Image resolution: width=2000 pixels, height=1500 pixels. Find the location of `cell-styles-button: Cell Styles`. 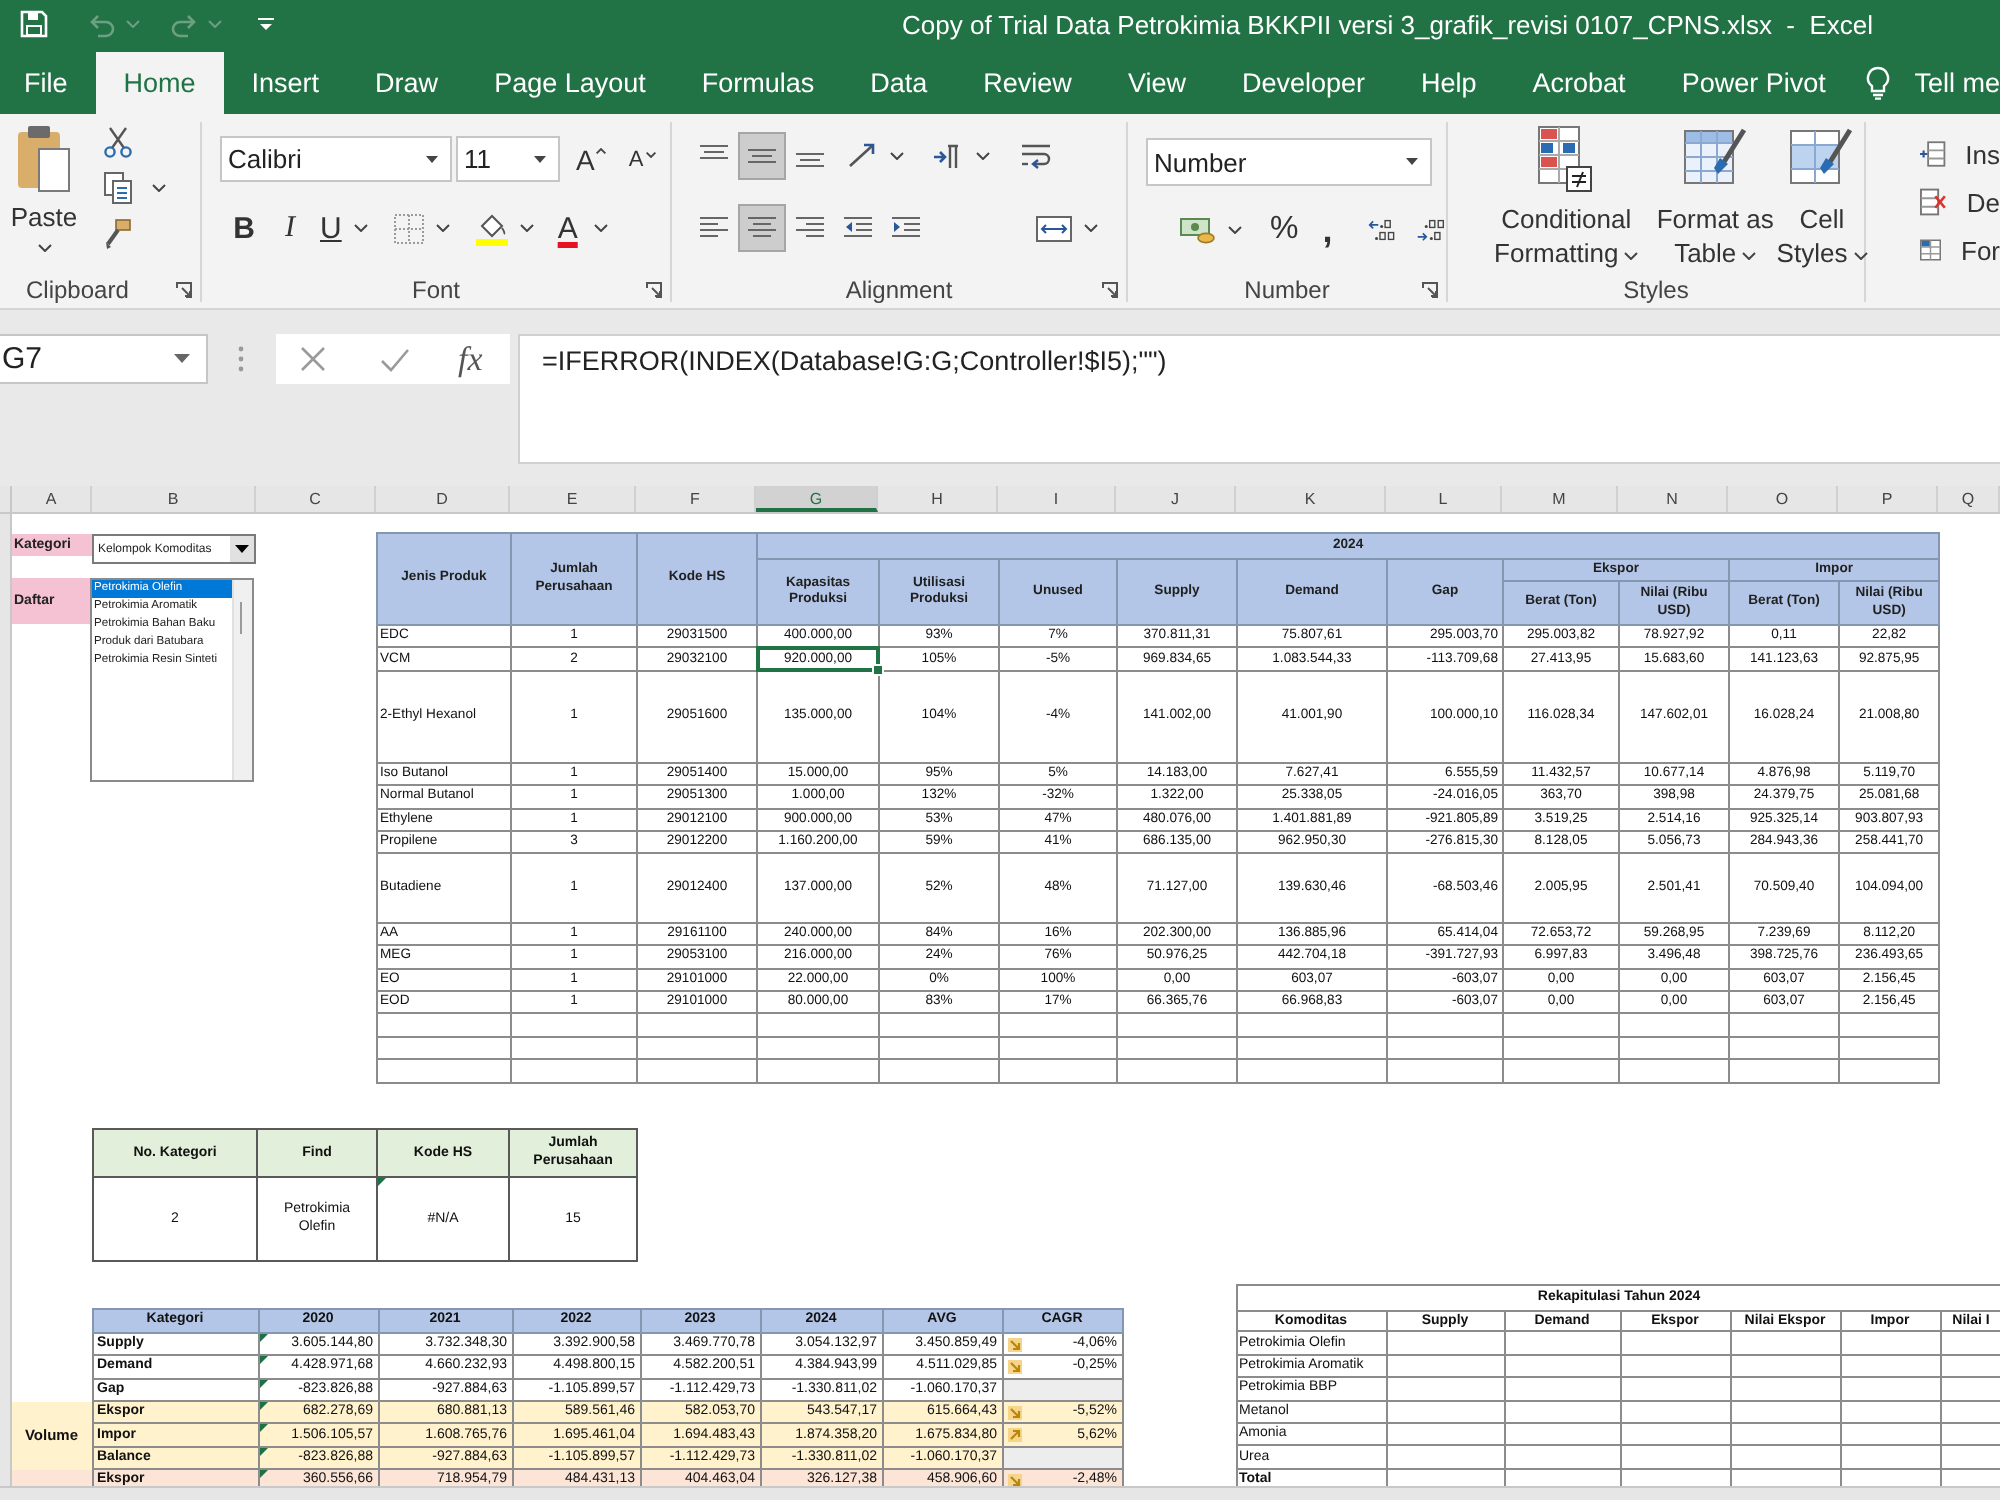

cell-styles-button: Cell Styles is located at coordinates (1822, 199).